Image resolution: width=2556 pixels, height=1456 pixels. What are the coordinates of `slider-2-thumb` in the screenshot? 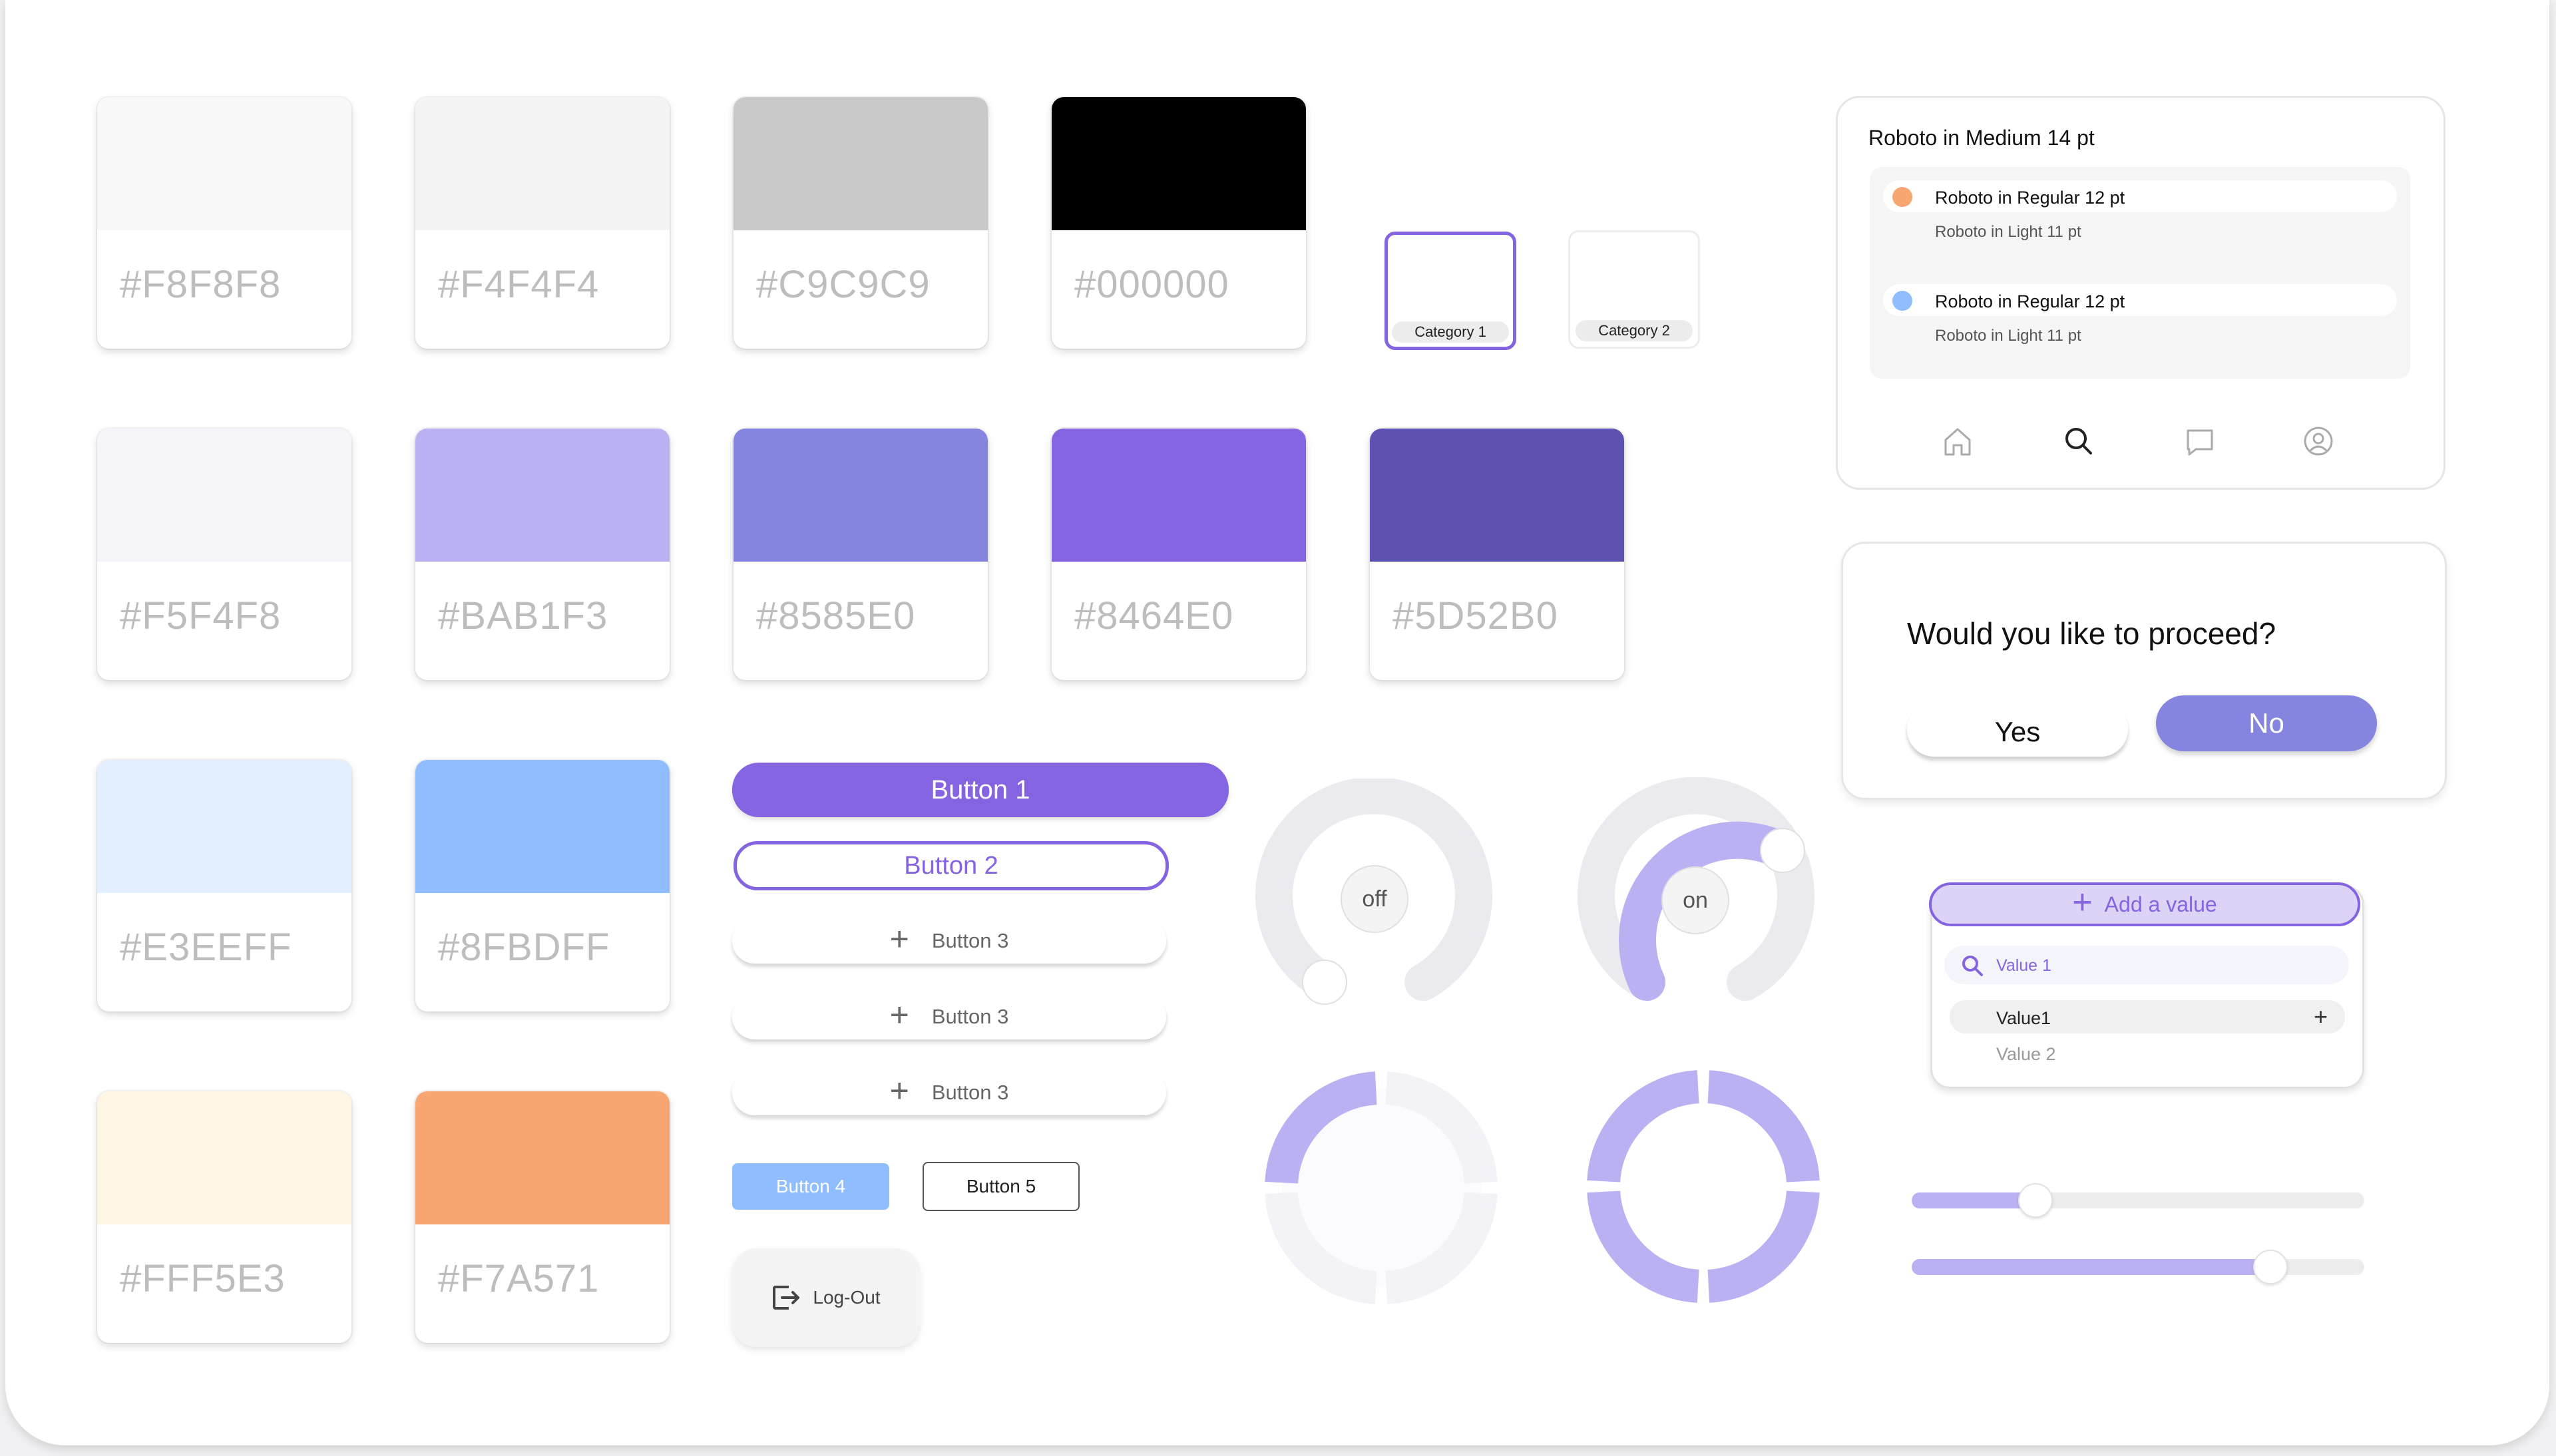 It's located at (2270, 1267).